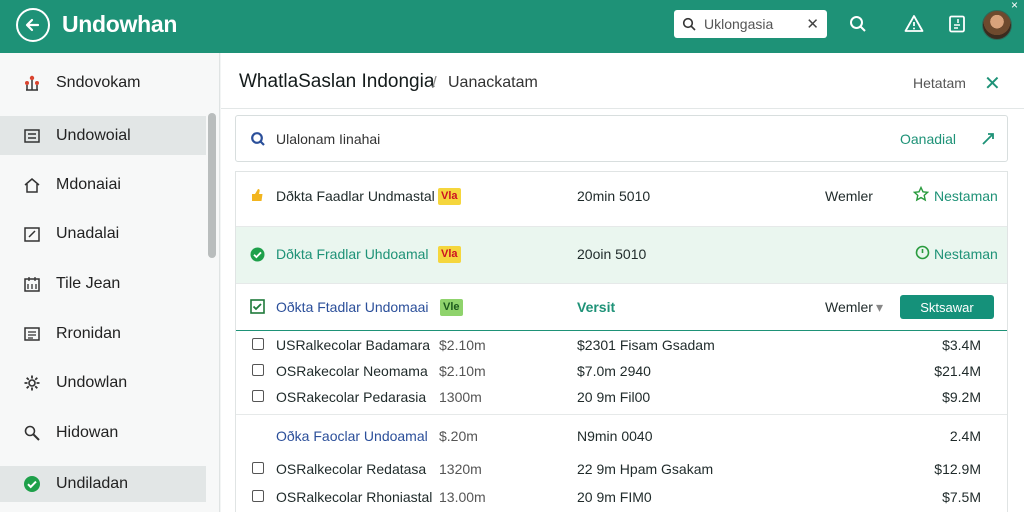  Describe the element at coordinates (352, 307) in the screenshot. I see `row-name: Oðkta Ftadlar Undomaai` at that location.